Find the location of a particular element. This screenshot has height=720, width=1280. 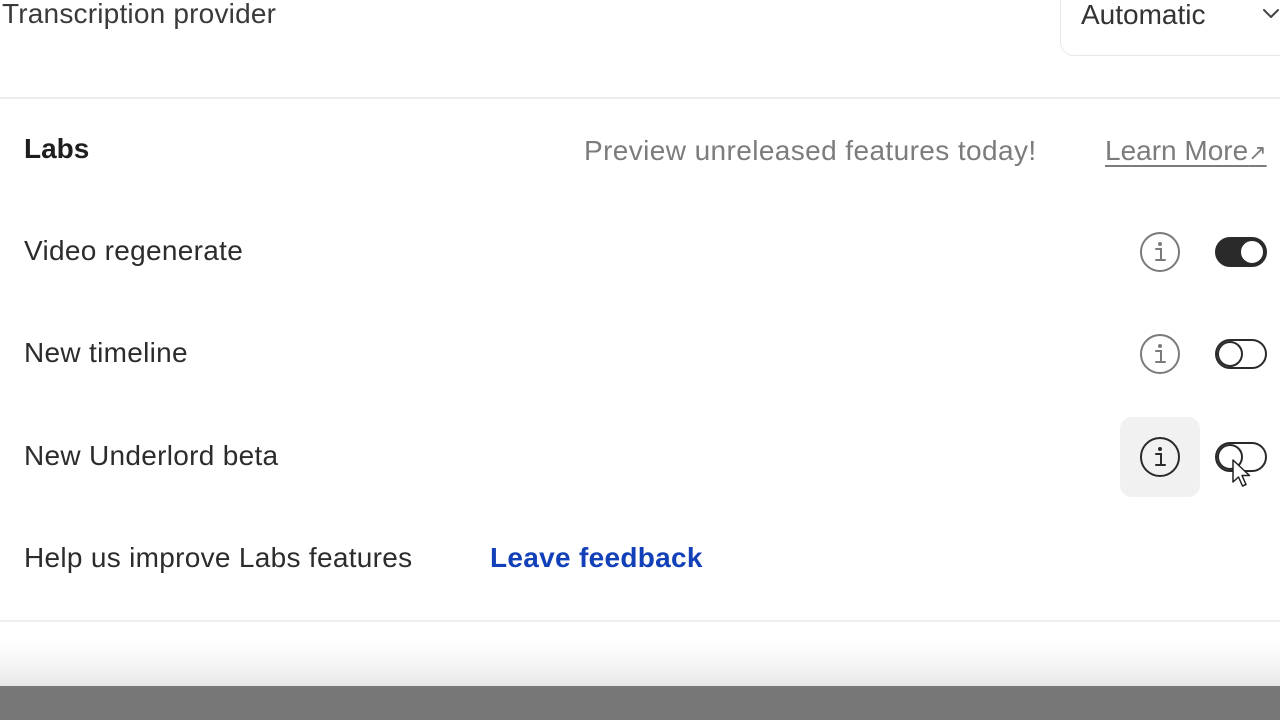

leave-feedback-link: Leave feedback is located at coordinates (596, 558).